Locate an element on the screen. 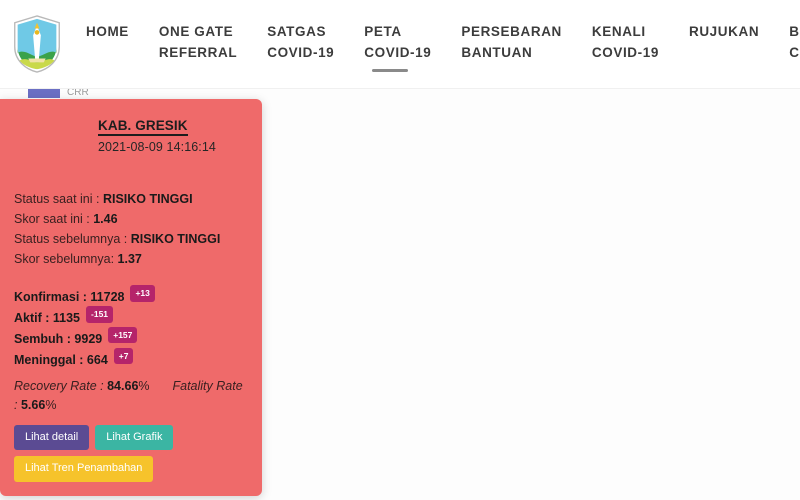  nav-link-rujukan: RUJUKAN is located at coordinates (724, 32).